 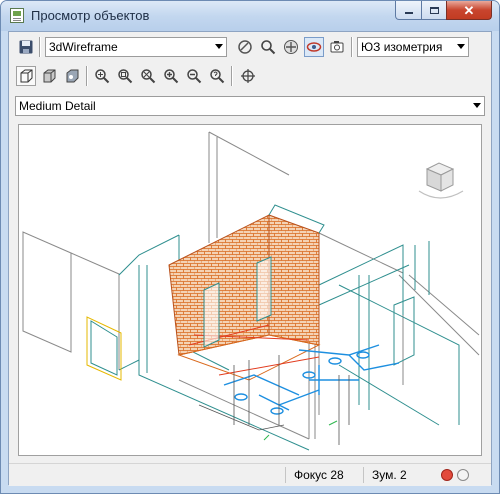 What do you see at coordinates (250, 16) in the screenshot?
I see `title-bar: Просмотр объектов ✕` at bounding box center [250, 16].